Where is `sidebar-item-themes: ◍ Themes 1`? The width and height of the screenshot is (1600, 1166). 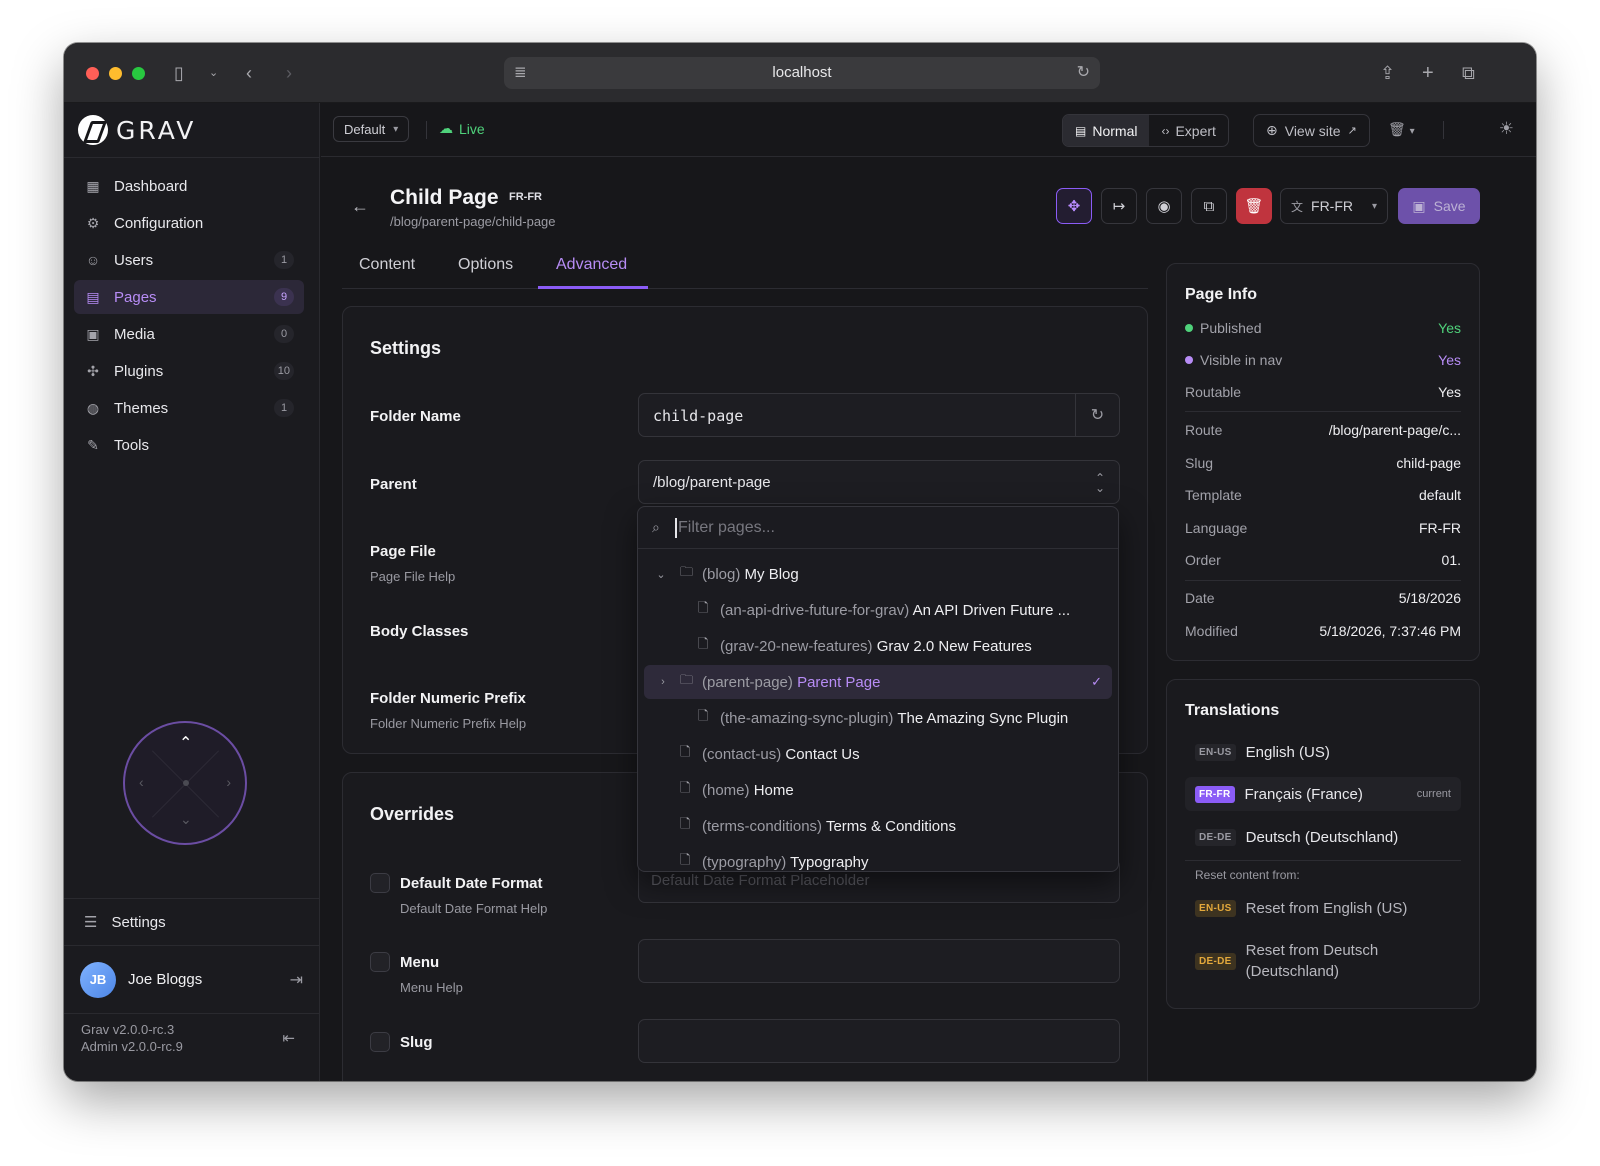 sidebar-item-themes: ◍ Themes 1 is located at coordinates (189, 408).